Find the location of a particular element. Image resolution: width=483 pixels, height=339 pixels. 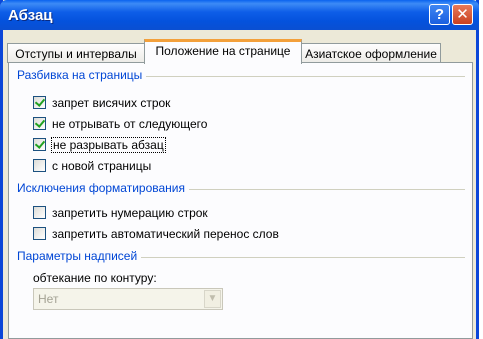

dont-hyphenate-checkbox is located at coordinates (39, 233).